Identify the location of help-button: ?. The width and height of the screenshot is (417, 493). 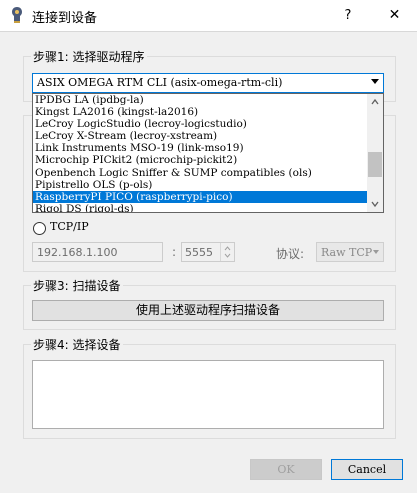
(348, 15).